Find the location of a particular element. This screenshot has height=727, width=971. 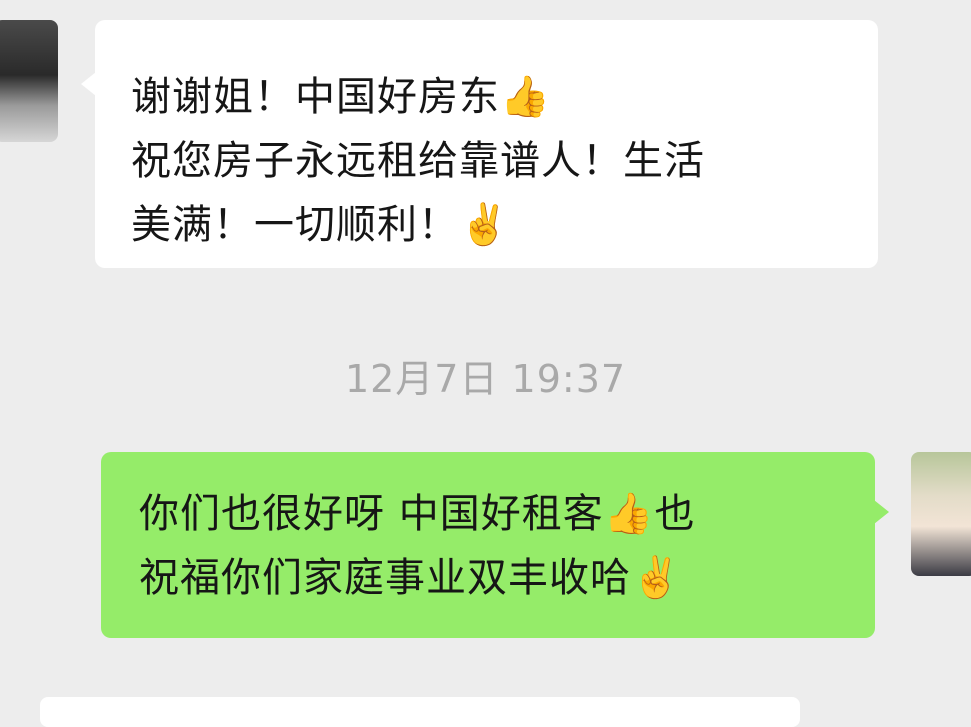

message-line: 祝您房子永远租给靠谱人！生活 is located at coordinates (418, 161).